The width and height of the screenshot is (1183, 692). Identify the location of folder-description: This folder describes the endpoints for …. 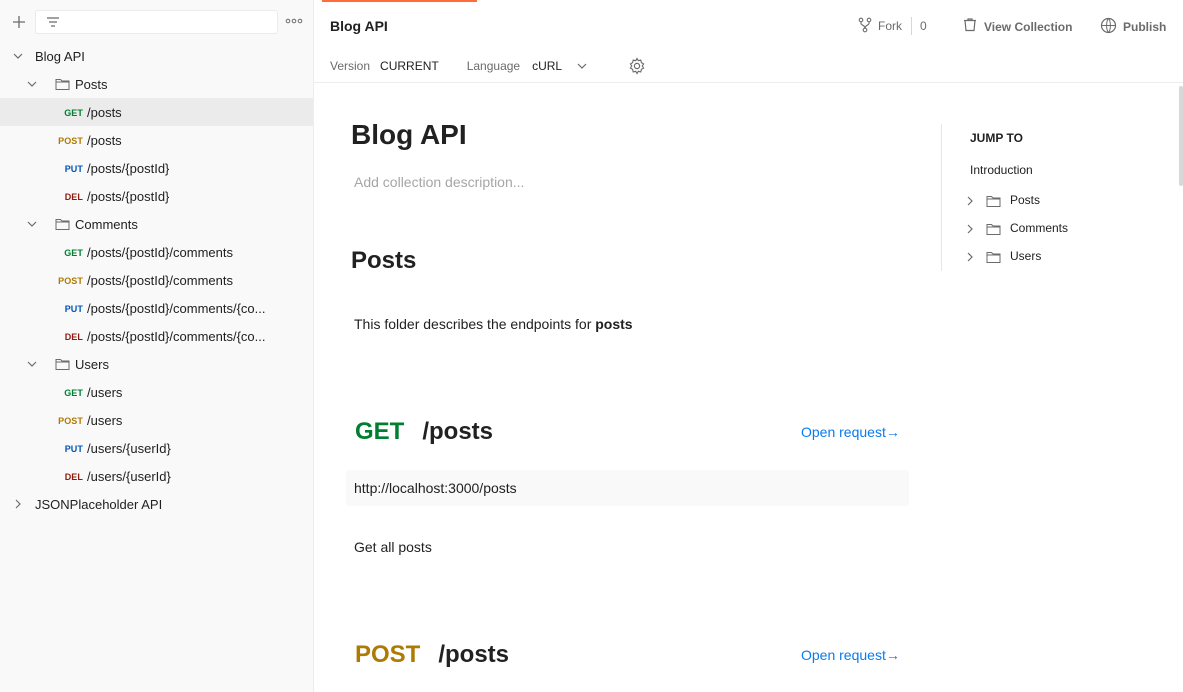
(493, 324).